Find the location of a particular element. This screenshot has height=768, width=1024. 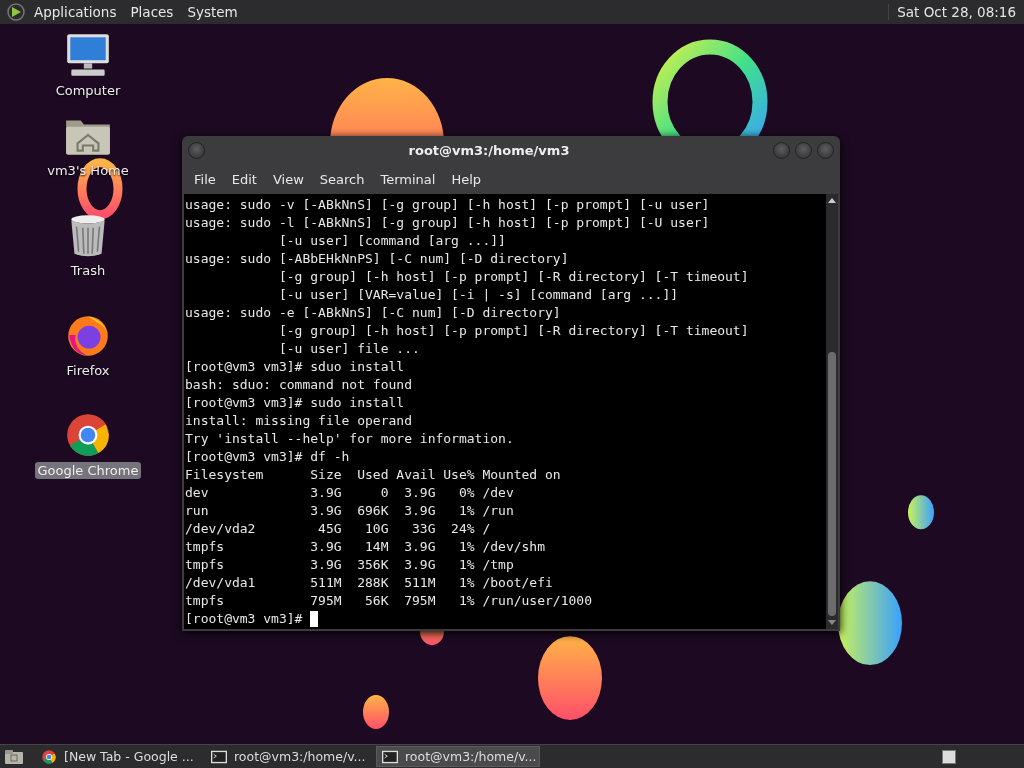

menu-item: View is located at coordinates (288, 179).